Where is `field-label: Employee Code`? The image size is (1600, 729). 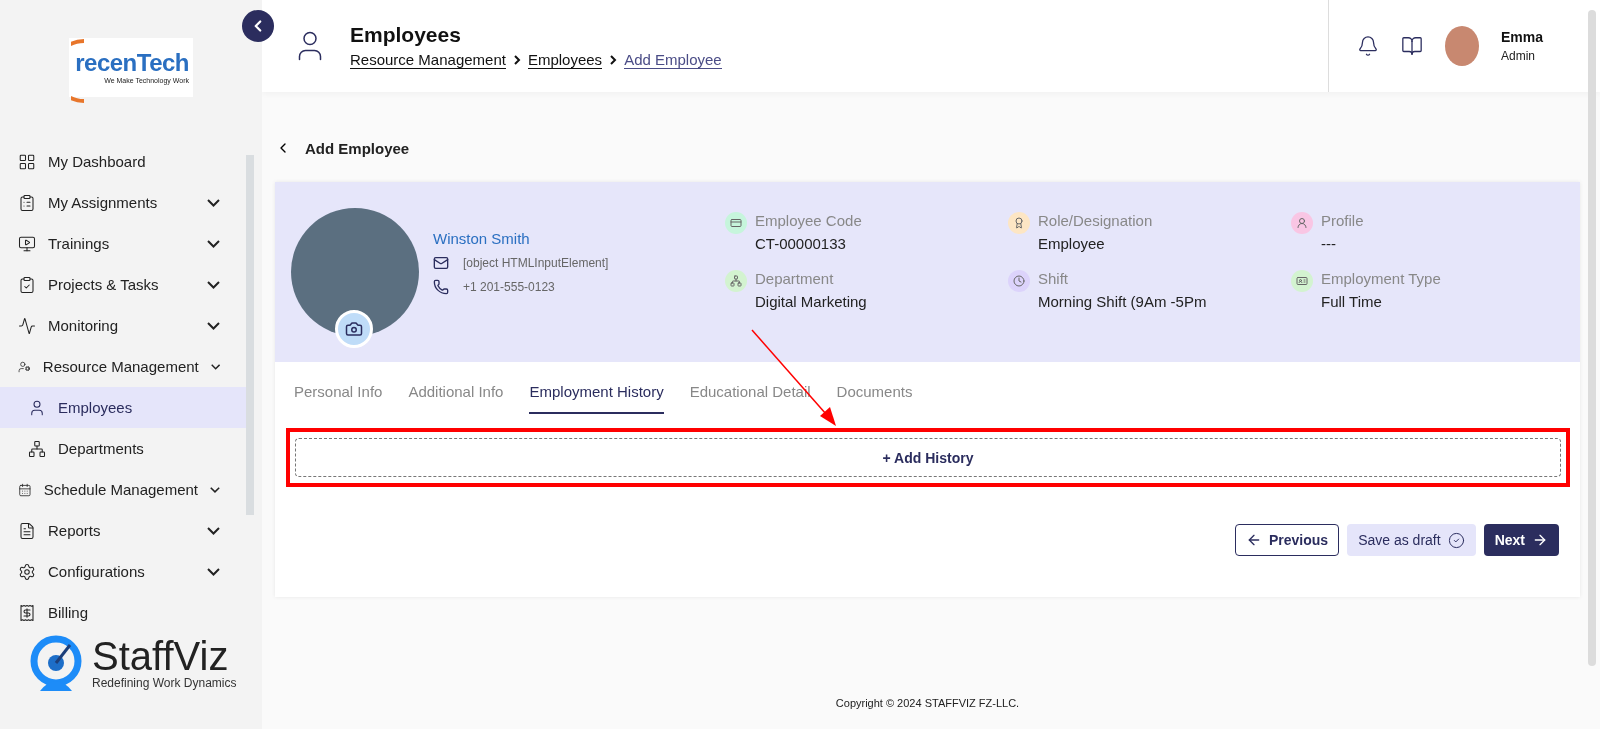 field-label: Employee Code is located at coordinates (808, 220).